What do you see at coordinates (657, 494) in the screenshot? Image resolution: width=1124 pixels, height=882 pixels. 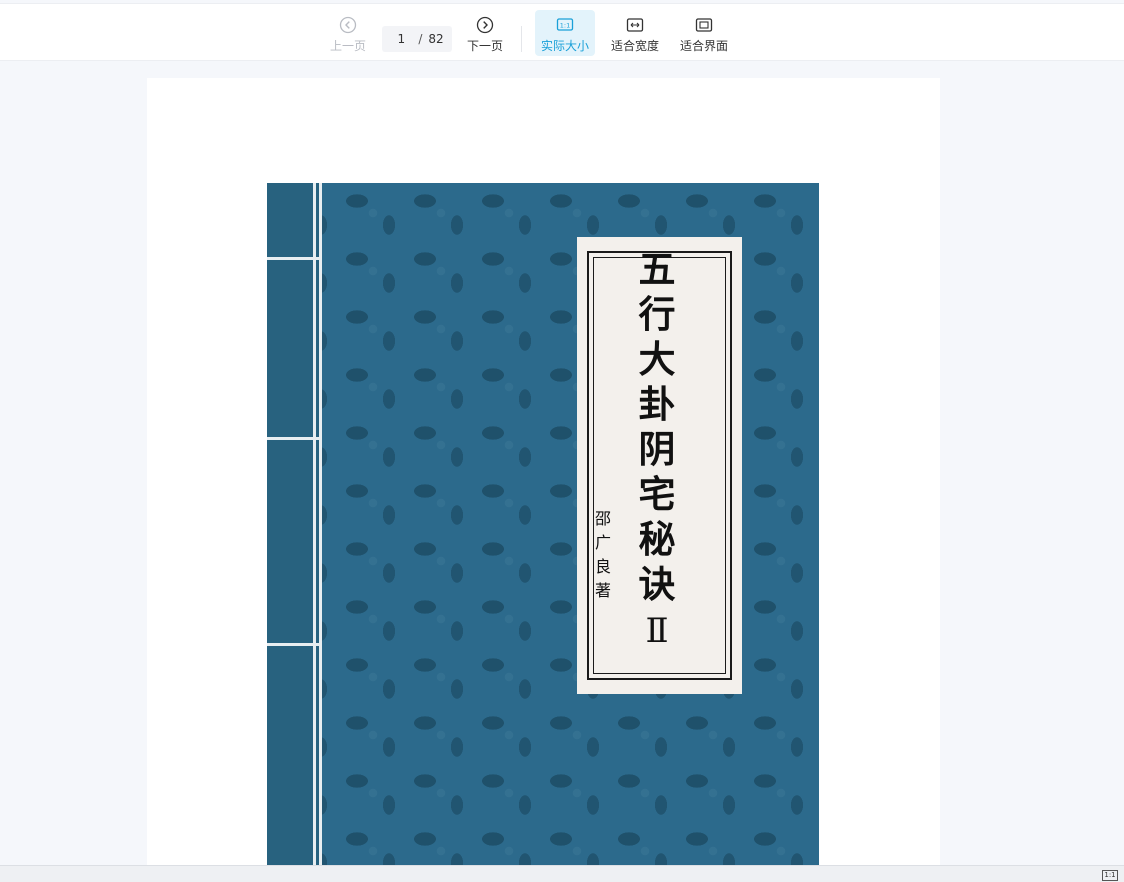 I see `title-char: 宅` at bounding box center [657, 494].